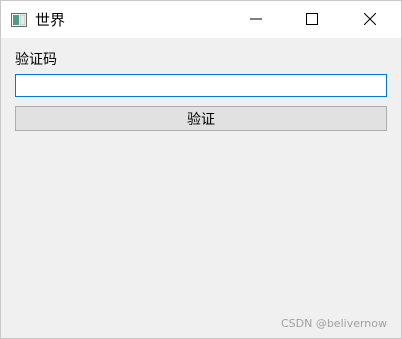 This screenshot has height=339, width=402. I want to click on verify-button: 验证, so click(201, 118).